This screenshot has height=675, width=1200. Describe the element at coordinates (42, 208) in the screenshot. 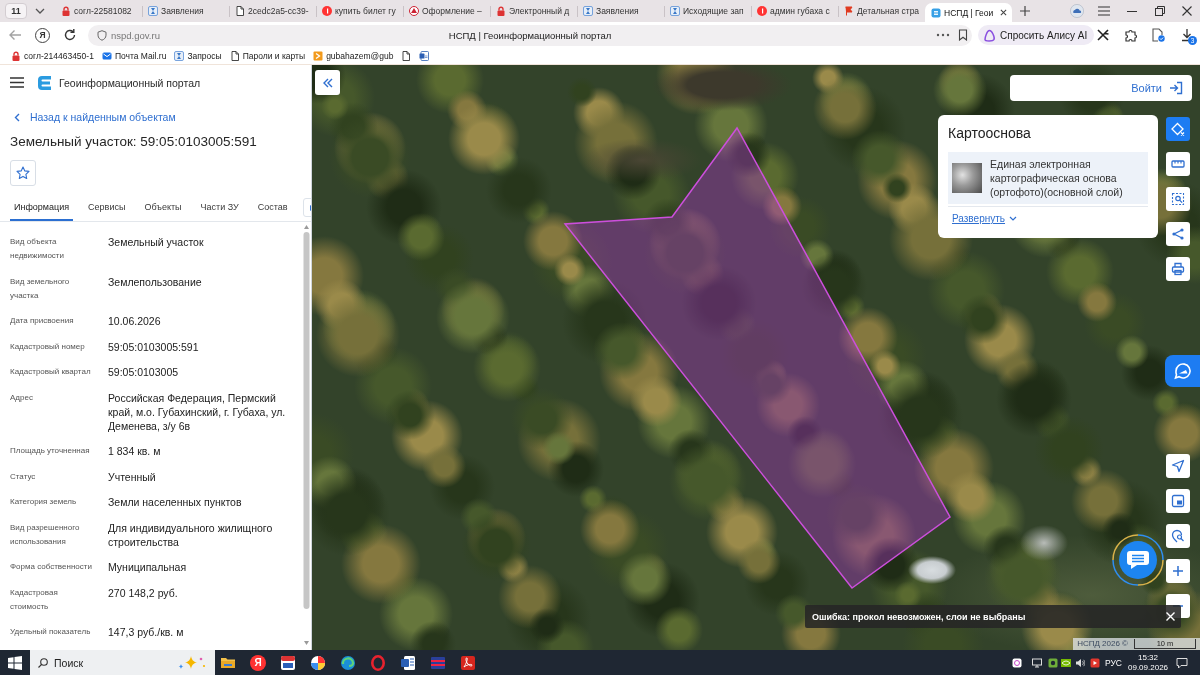

I see `detail-tab: Информация` at that location.